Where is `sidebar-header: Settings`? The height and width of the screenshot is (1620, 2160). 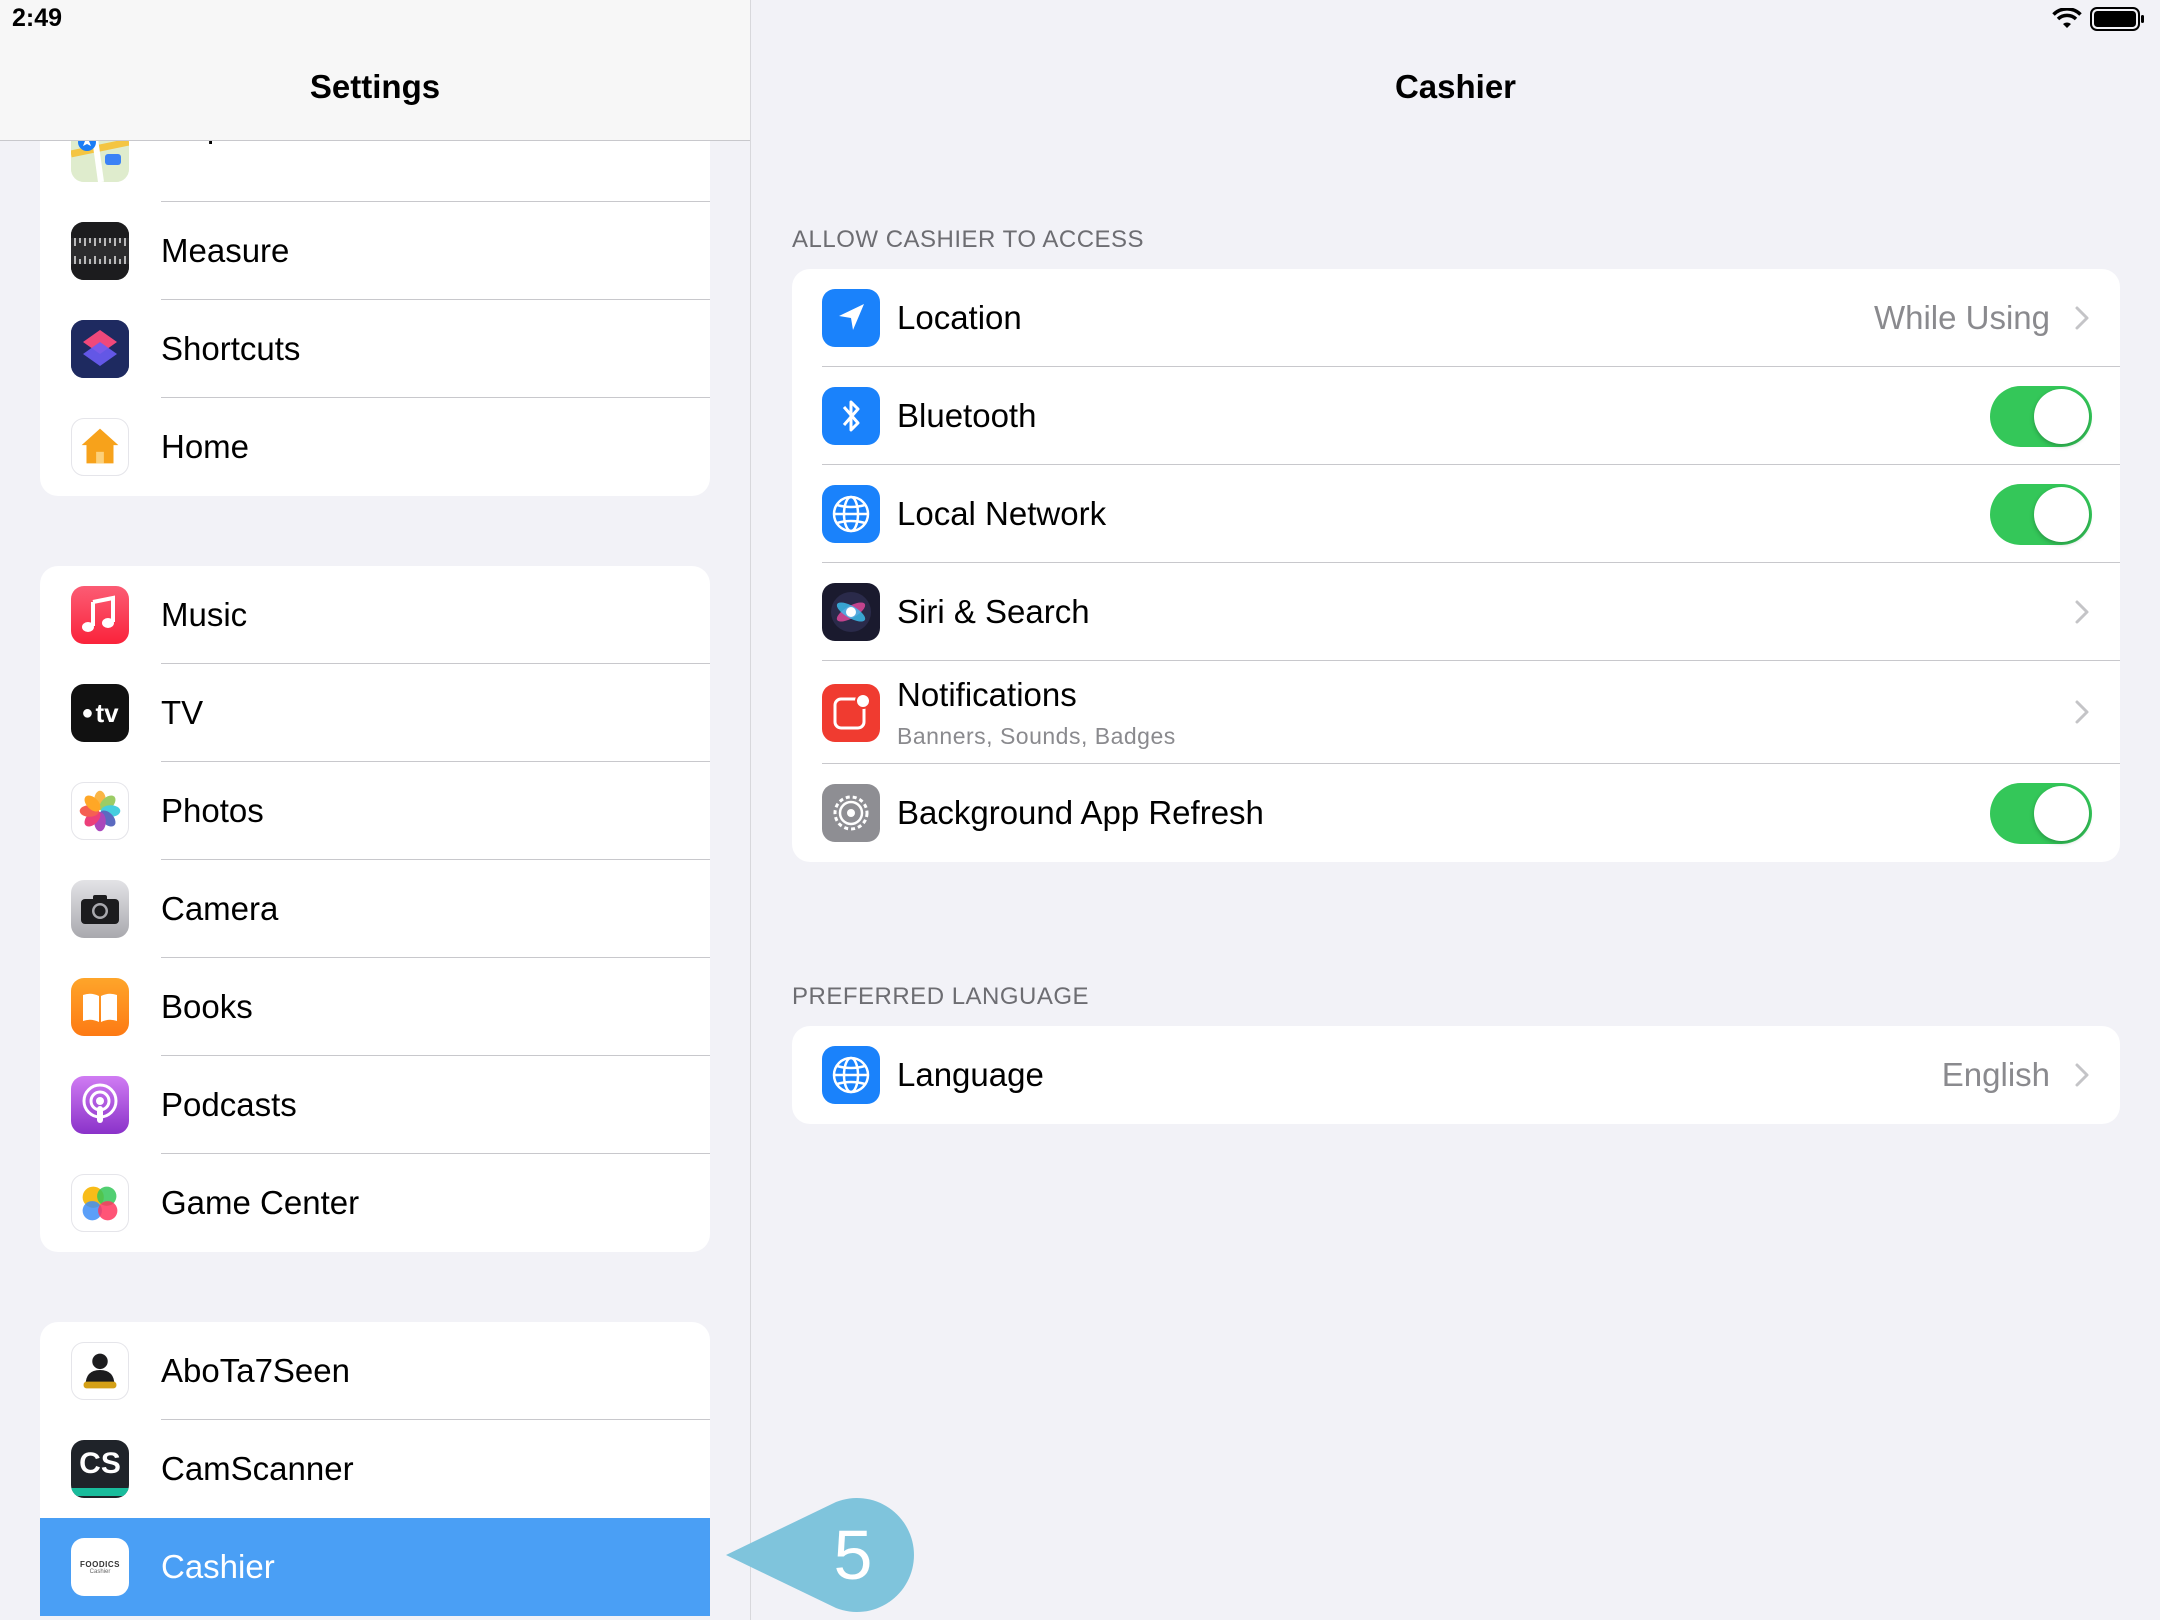 sidebar-header: Settings is located at coordinates (375, 70).